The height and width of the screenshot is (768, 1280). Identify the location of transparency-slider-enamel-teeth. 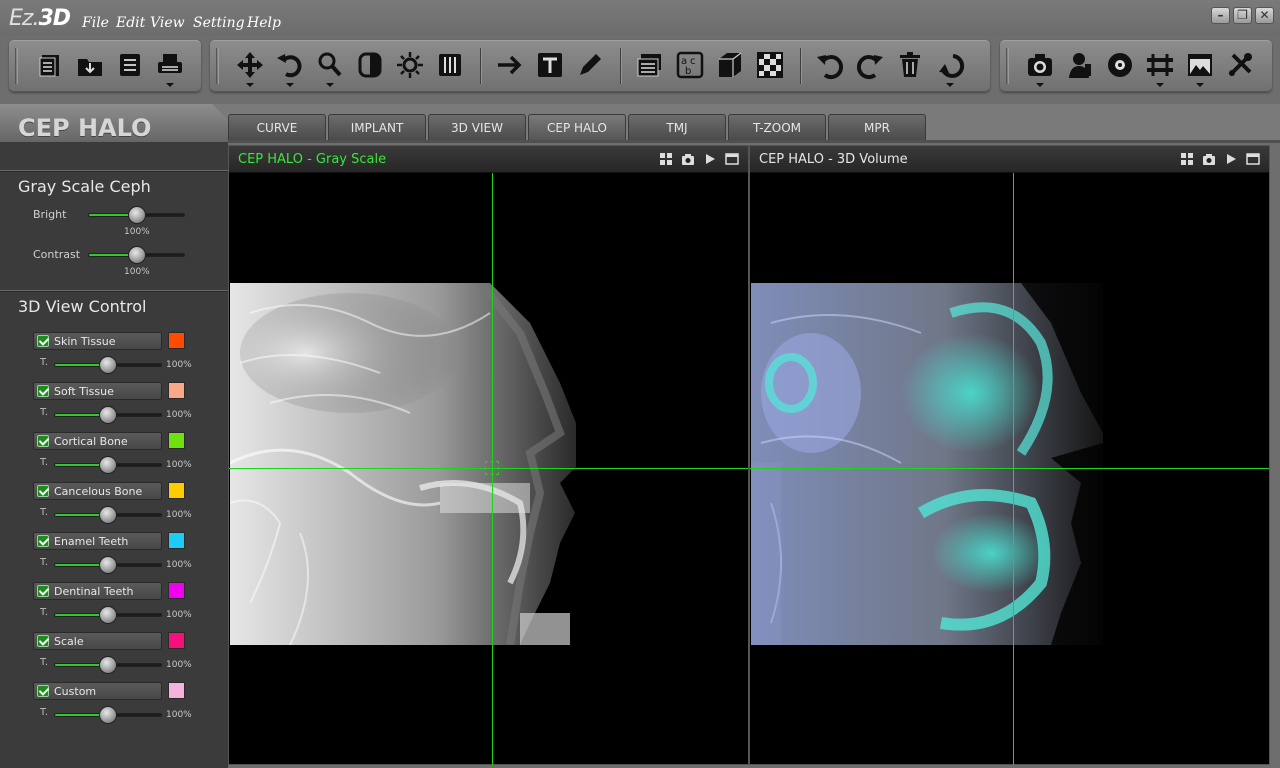
(108, 565).